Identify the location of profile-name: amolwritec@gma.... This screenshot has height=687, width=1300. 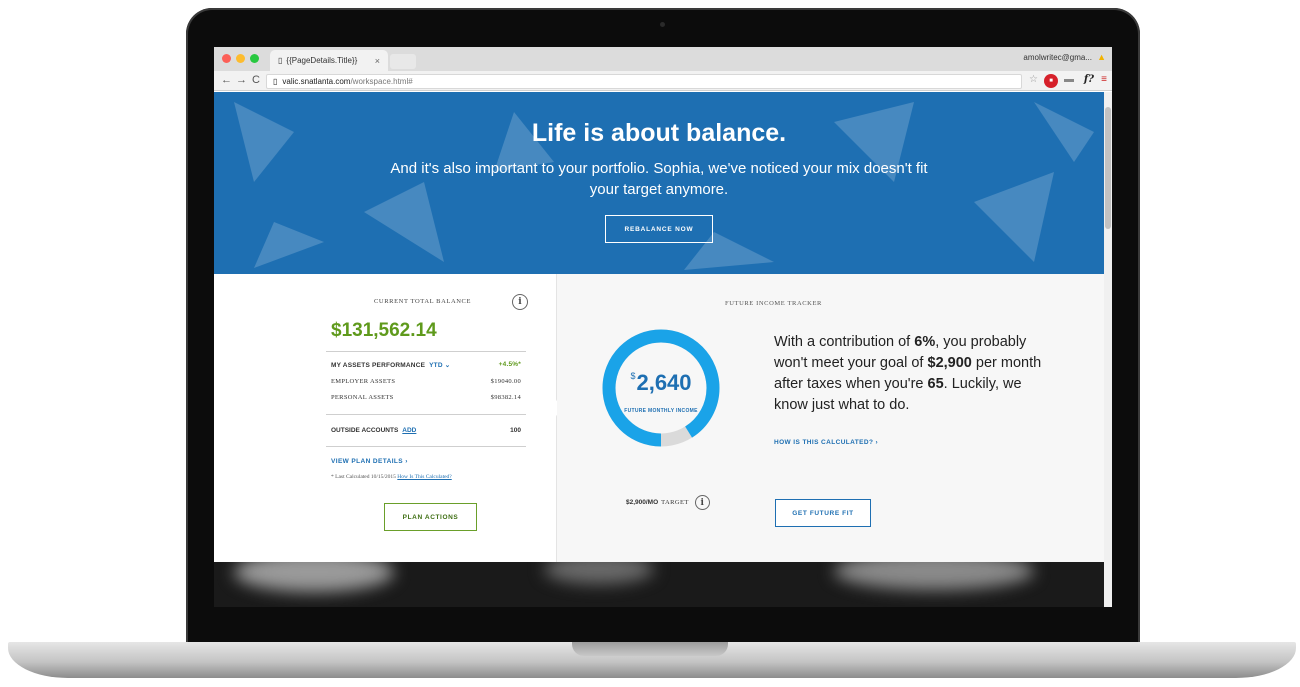
(1057, 57).